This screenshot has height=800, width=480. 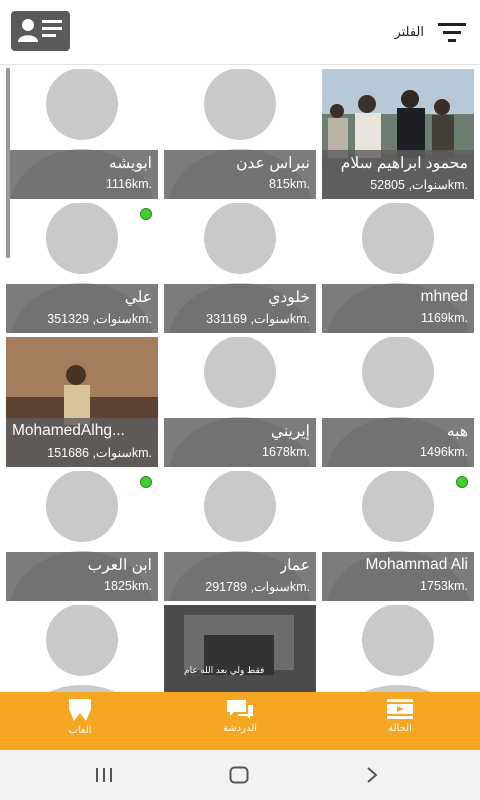 I want to click on filter-icon, so click(x=452, y=32).